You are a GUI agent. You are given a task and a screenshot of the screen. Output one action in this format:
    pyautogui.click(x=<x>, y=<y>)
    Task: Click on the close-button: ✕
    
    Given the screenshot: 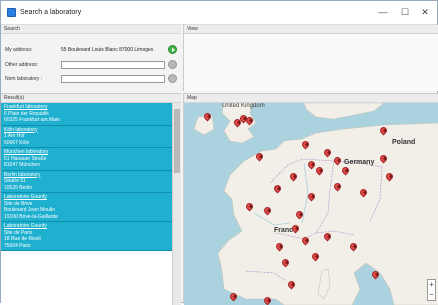 What is the action you would take?
    pyautogui.click(x=425, y=12)
    